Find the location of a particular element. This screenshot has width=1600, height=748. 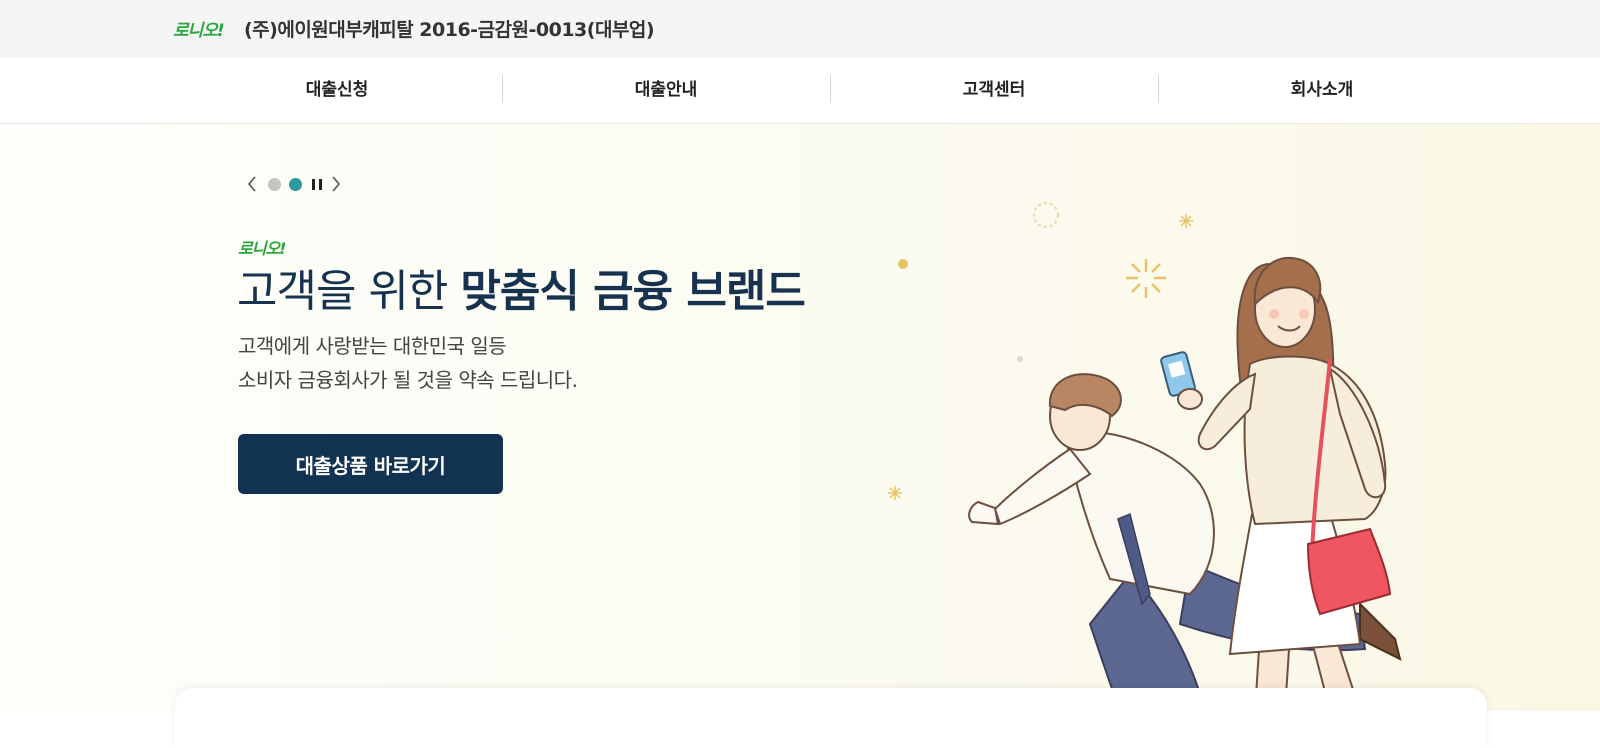

top-bar: 로니오! (주)에이원대부캐피탈 2016-금감원-0013(대부업) is located at coordinates (800, 29).